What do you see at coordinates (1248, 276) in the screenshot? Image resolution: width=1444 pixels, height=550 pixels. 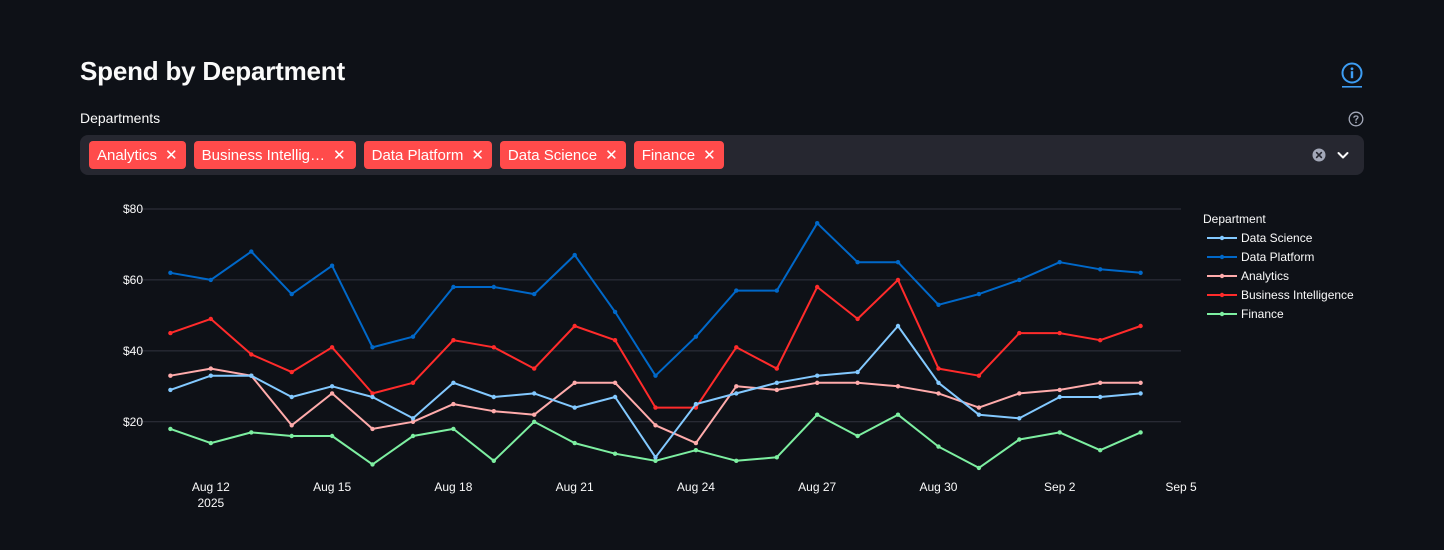 I see `legend-item: Analytics` at bounding box center [1248, 276].